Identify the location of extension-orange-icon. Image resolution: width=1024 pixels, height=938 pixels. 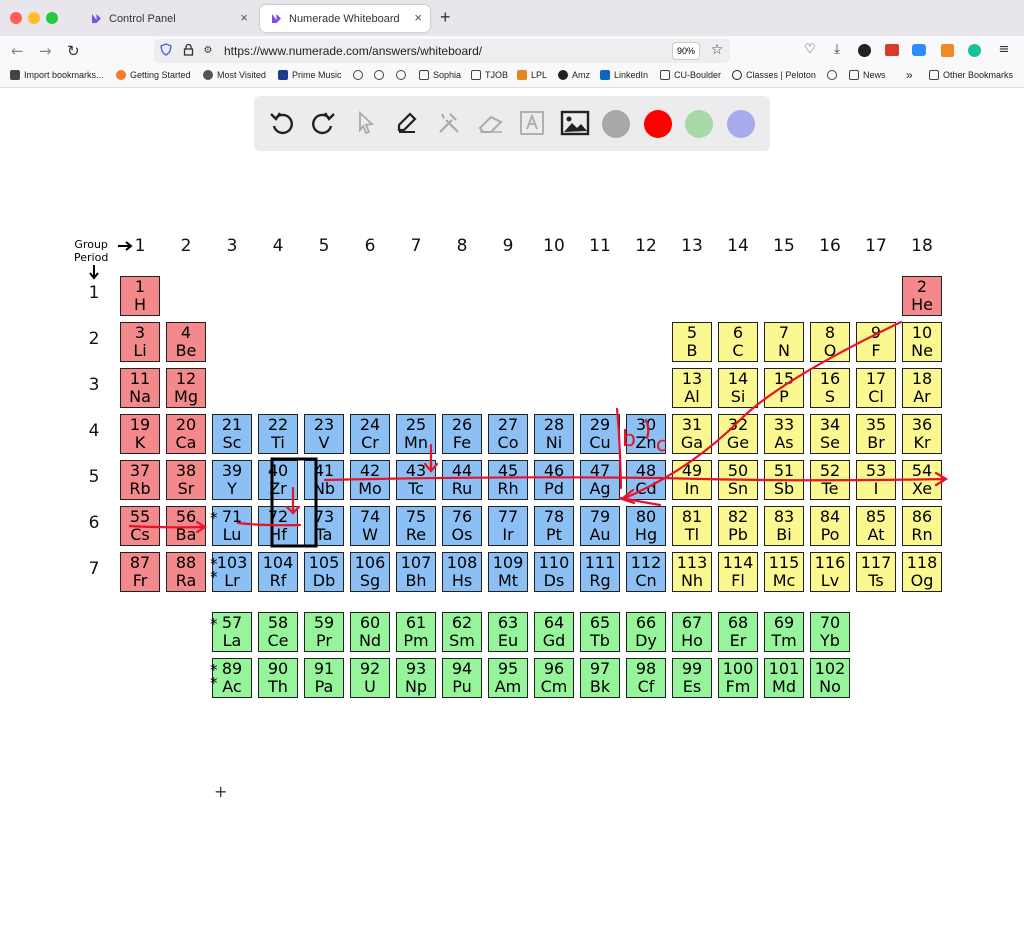
(947, 50).